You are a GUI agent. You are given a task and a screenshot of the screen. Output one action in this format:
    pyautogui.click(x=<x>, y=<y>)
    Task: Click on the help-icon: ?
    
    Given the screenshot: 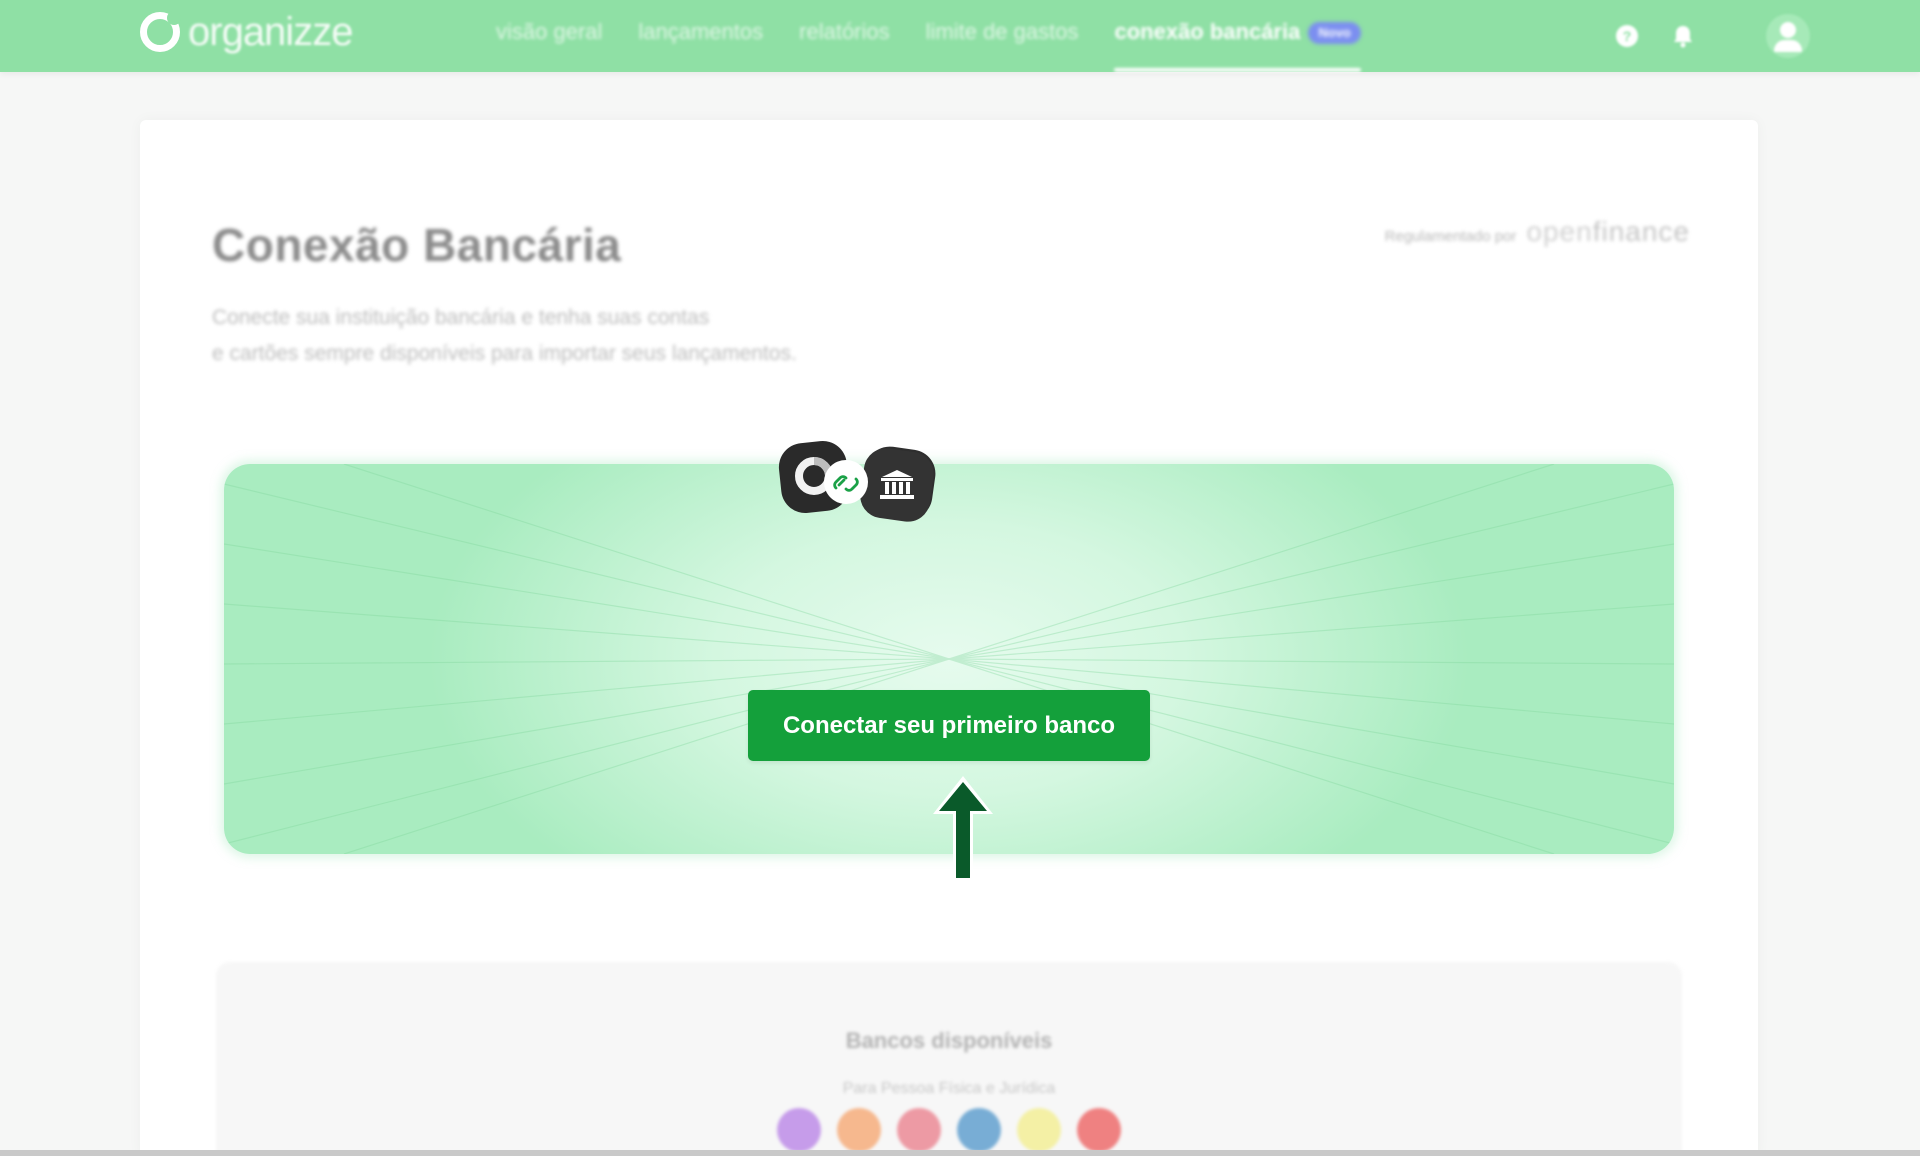 What is the action you would take?
    pyautogui.click(x=1627, y=36)
    